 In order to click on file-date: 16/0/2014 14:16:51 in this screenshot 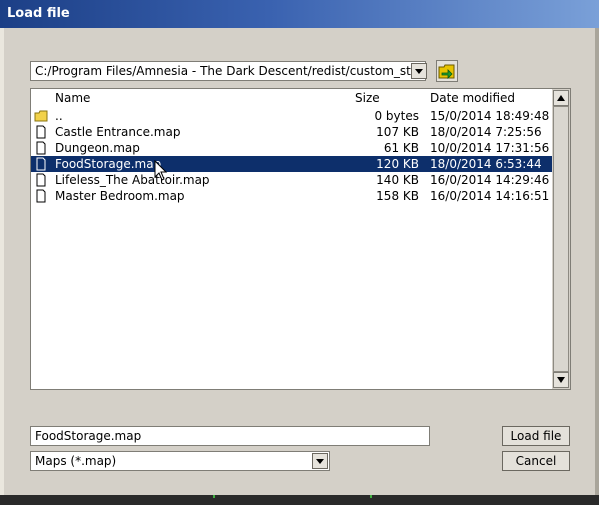, I will do `click(490, 196)`.